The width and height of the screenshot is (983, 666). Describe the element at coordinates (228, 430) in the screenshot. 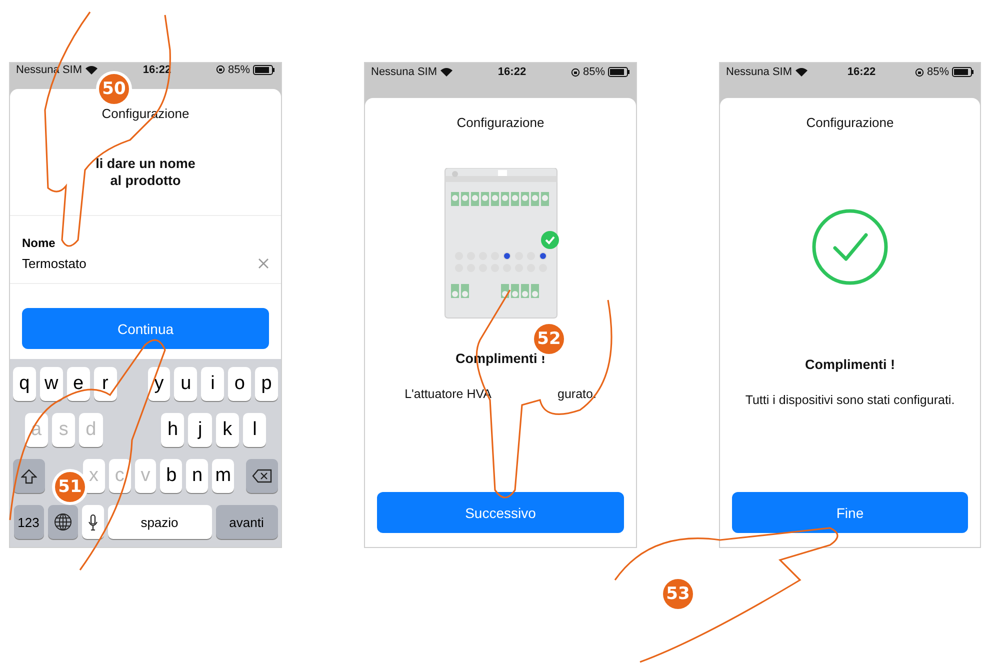

I see `key: k` at that location.